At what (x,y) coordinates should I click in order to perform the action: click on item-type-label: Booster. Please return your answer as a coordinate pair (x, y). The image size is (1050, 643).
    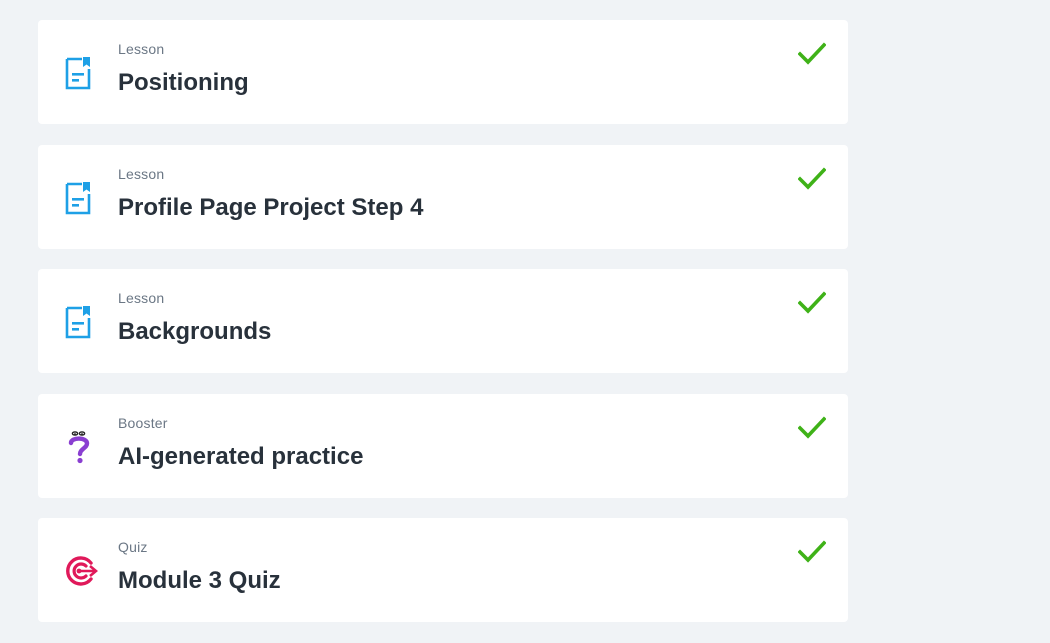
    Looking at the image, I should click on (143, 422).